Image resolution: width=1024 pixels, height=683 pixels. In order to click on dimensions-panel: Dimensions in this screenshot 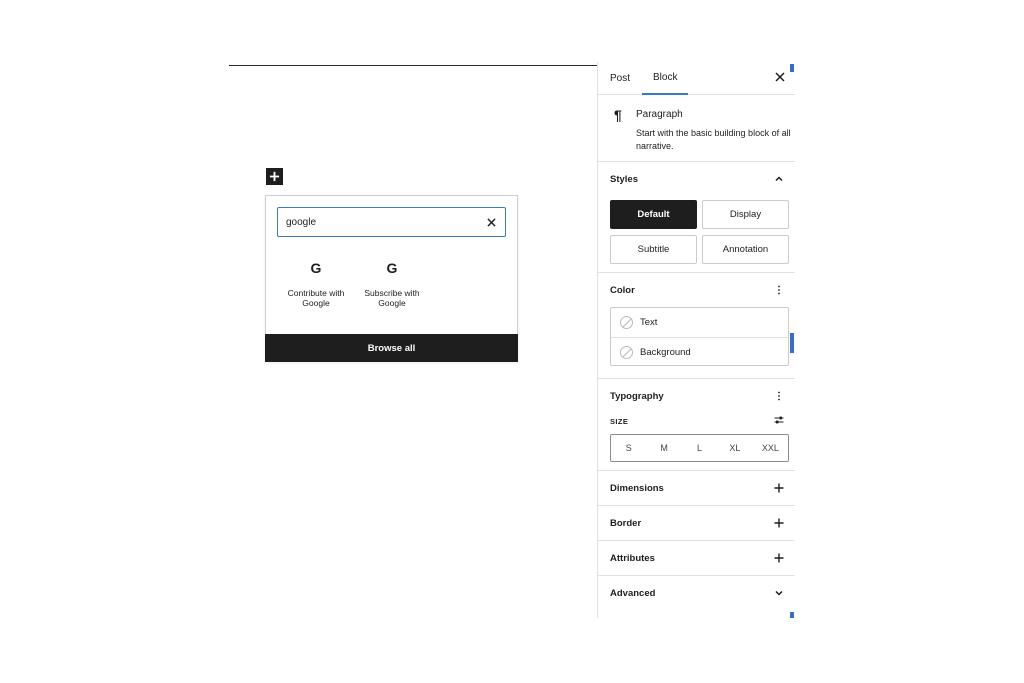, I will do `click(696, 488)`.